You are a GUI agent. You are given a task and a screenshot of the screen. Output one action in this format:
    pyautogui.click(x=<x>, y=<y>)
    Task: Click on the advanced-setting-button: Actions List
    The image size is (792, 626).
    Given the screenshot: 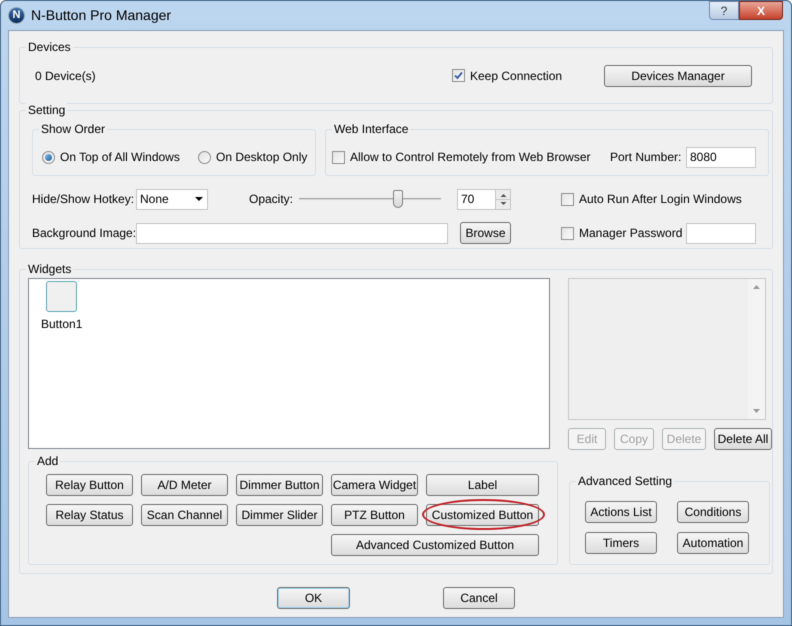 What is the action you would take?
    pyautogui.click(x=621, y=512)
    